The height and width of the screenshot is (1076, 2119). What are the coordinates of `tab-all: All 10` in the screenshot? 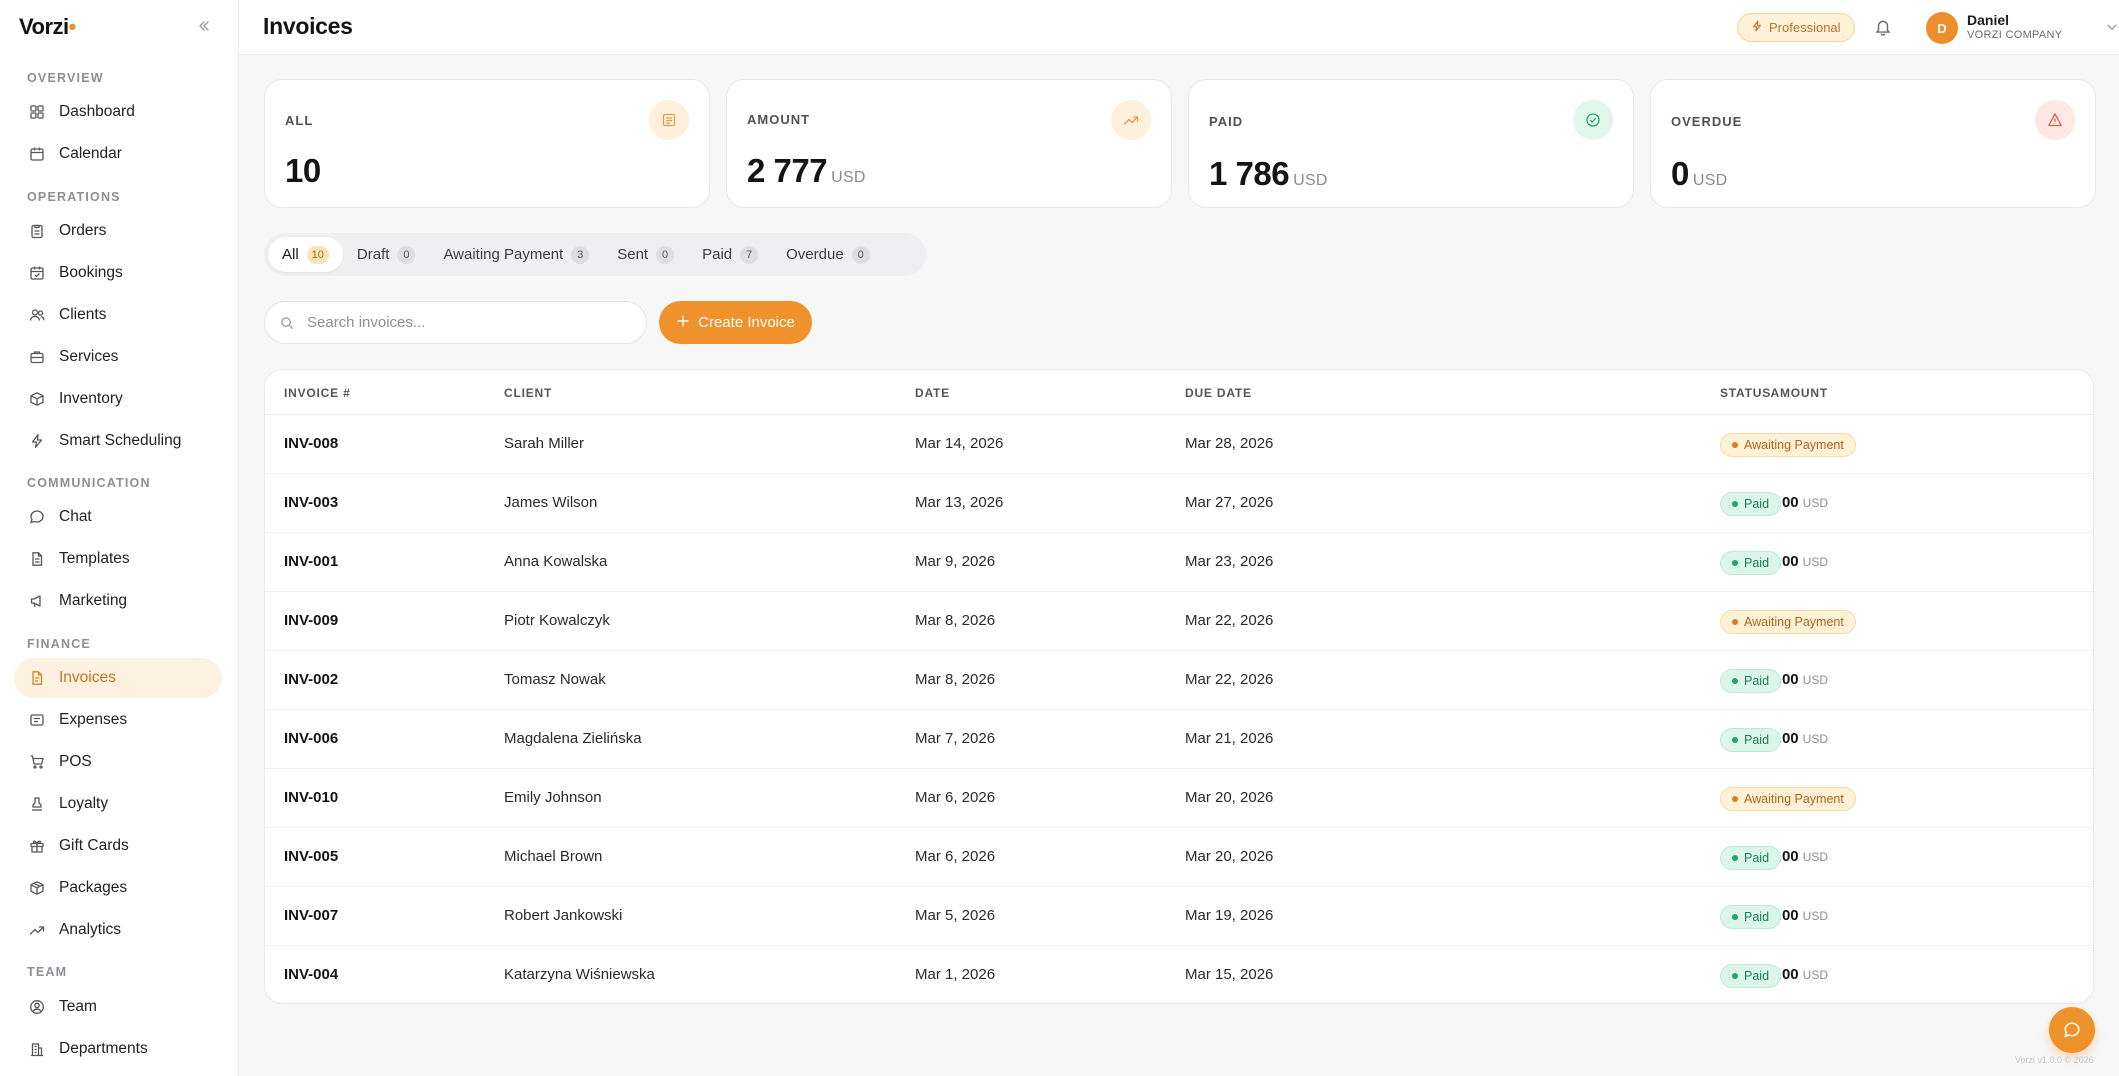 It's located at (305, 254).